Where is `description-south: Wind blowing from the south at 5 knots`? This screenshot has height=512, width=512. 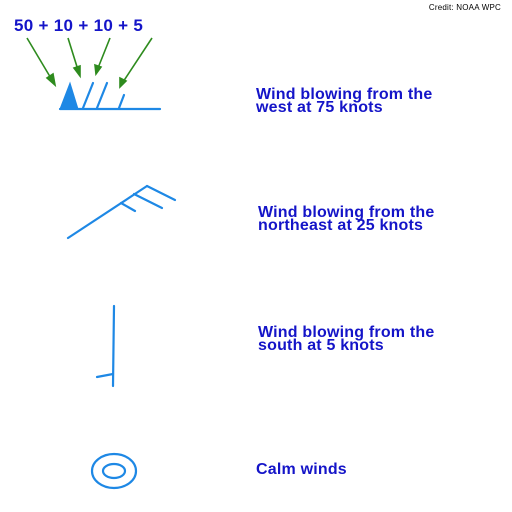 description-south: Wind blowing from the south at 5 knots is located at coordinates (383, 339).